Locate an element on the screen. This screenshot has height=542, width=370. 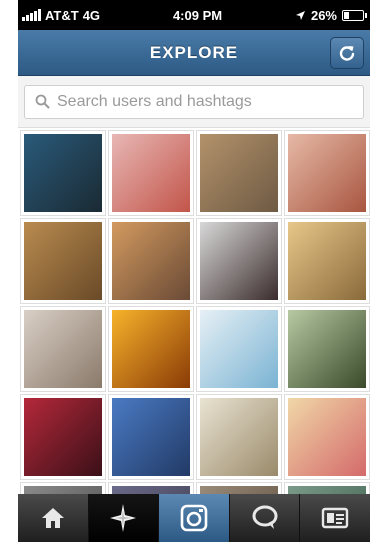
page-title: EXPLORE is located at coordinates (194, 52).